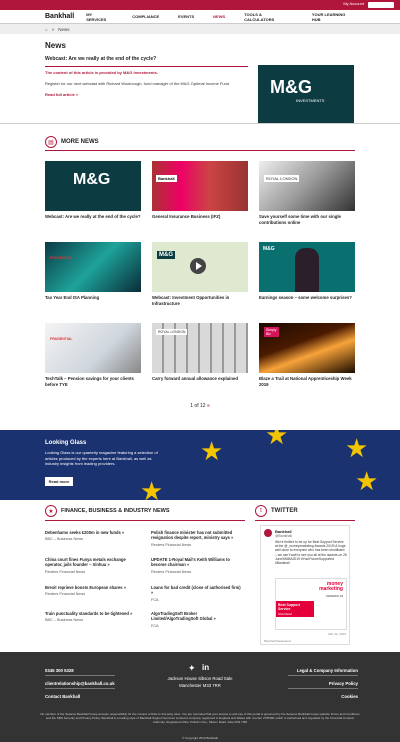 This screenshot has height=742, width=400. Describe the element at coordinates (349, 696) in the screenshot. I see `footer-cookies-link: Cookies` at that location.